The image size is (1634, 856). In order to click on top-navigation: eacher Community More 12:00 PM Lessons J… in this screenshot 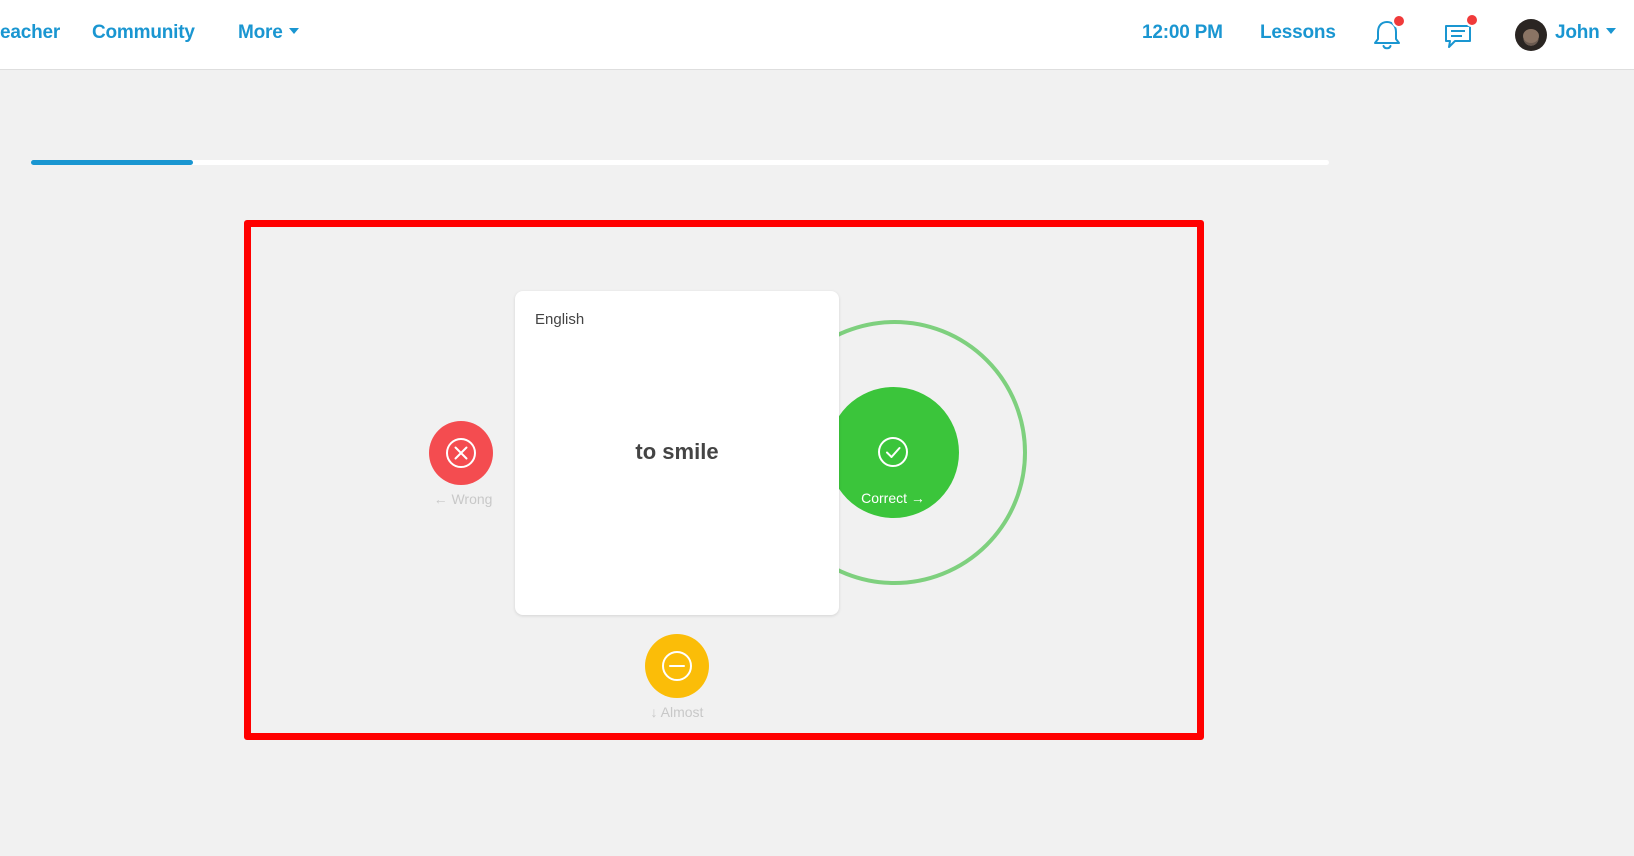, I will do `click(817, 35)`.